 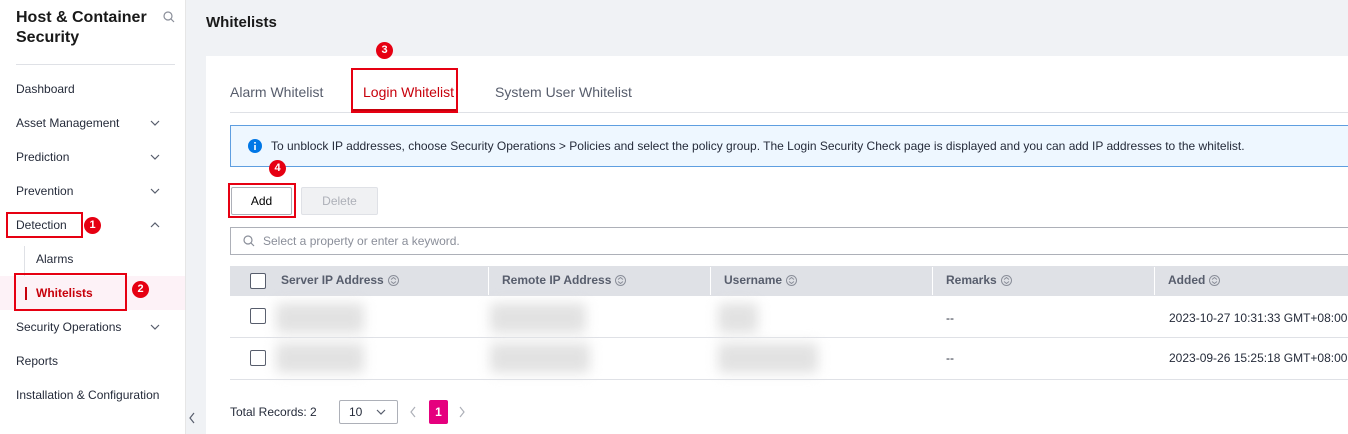 What do you see at coordinates (789, 112) in the screenshot?
I see `tabs-divider` at bounding box center [789, 112].